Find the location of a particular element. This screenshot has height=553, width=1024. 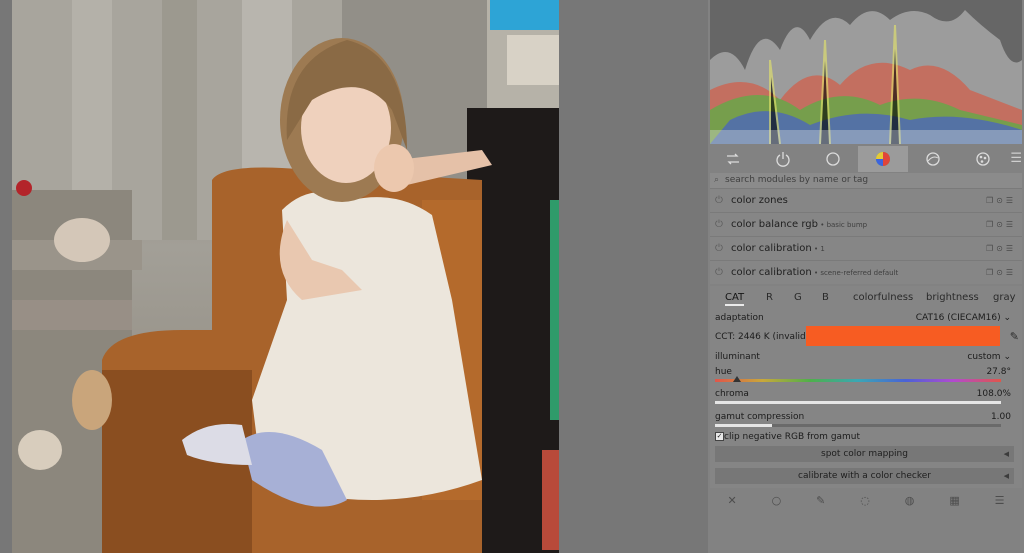

color-checker-section: calibrate with a color checker ◀ is located at coordinates (864, 476).